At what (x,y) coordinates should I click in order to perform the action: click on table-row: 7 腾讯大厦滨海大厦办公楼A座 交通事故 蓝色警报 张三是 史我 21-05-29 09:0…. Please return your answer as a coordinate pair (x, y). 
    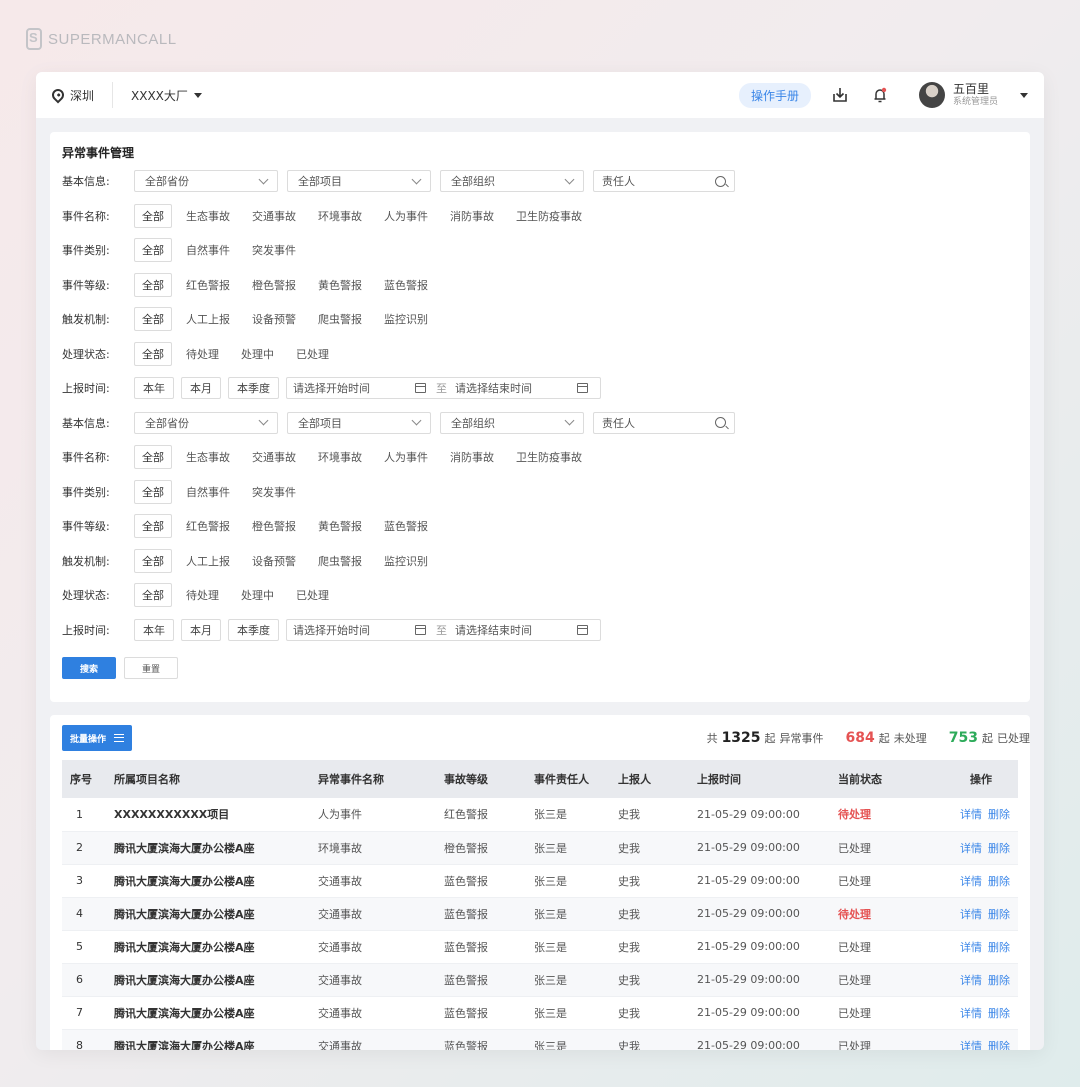
    Looking at the image, I should click on (540, 1013).